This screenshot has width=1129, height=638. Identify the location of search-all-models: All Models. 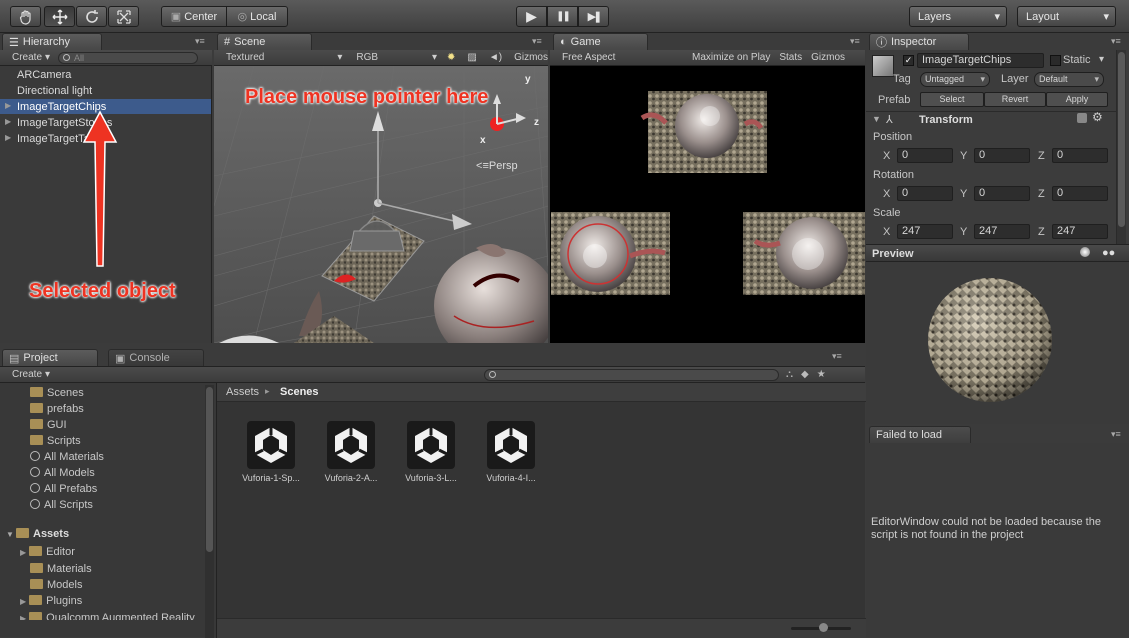
(67, 473).